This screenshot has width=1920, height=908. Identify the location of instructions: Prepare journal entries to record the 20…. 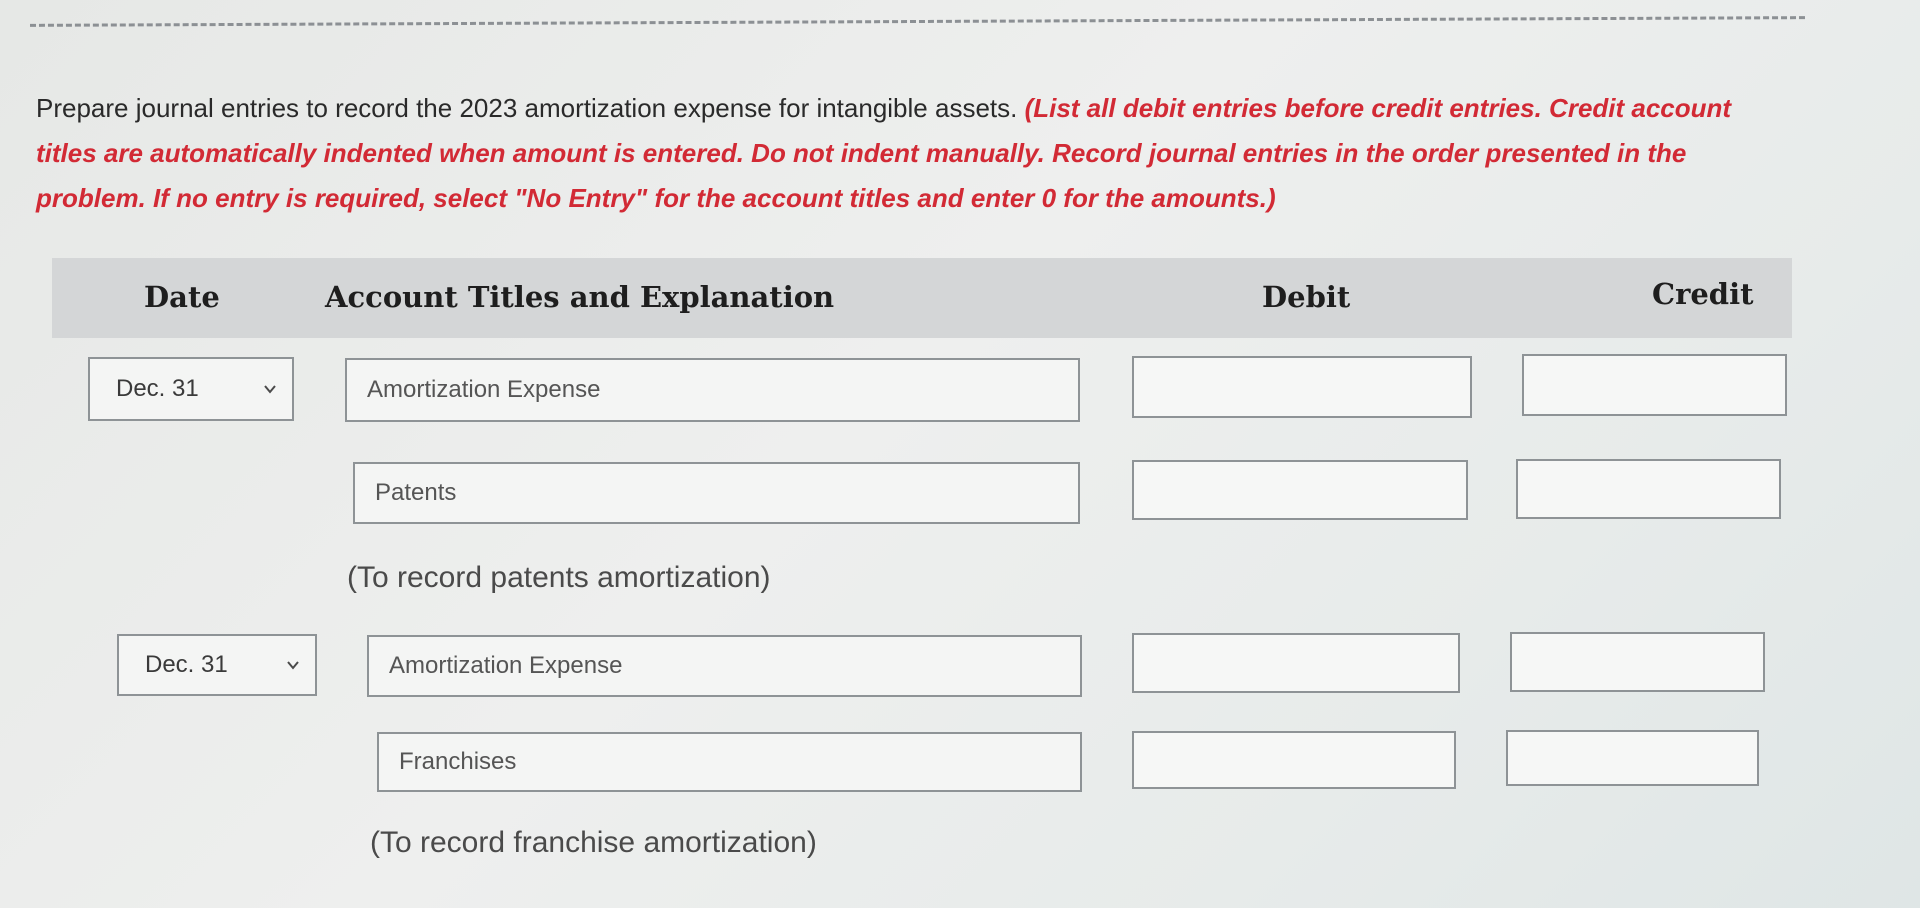
(901, 153).